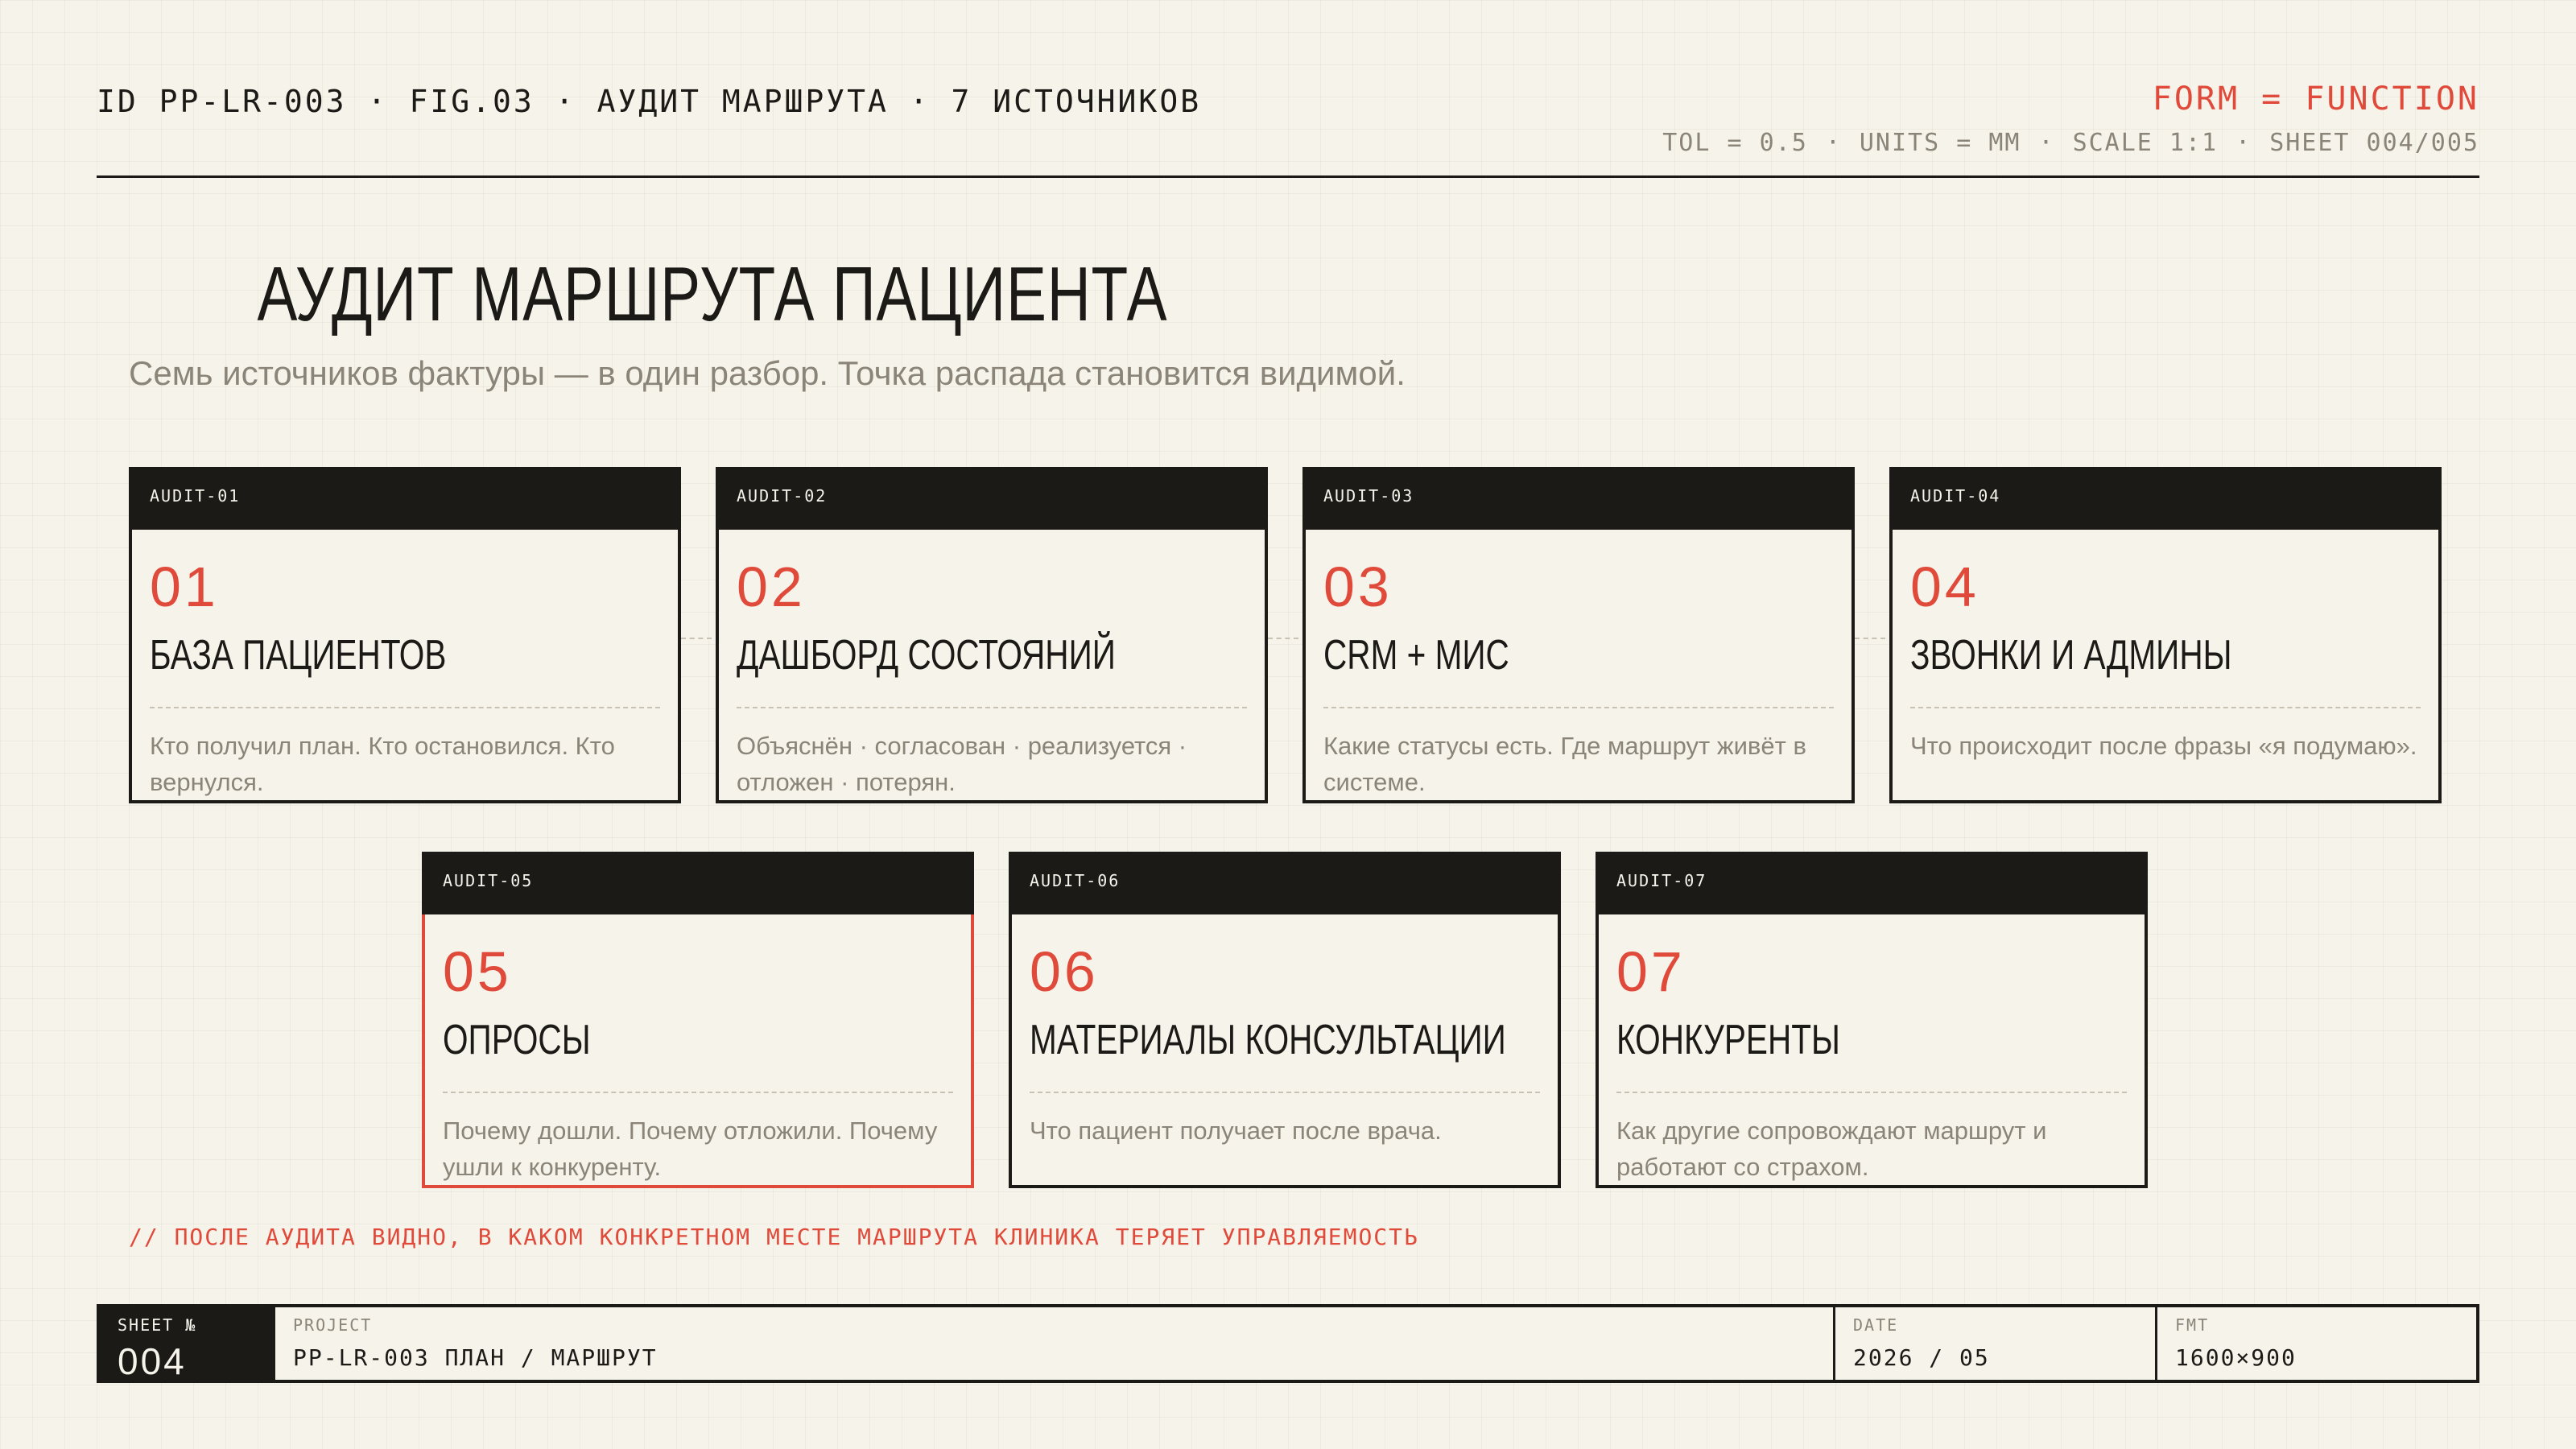 The width and height of the screenshot is (2576, 1449). I want to click on card-header-bar: AUDIT-03, so click(1578, 498).